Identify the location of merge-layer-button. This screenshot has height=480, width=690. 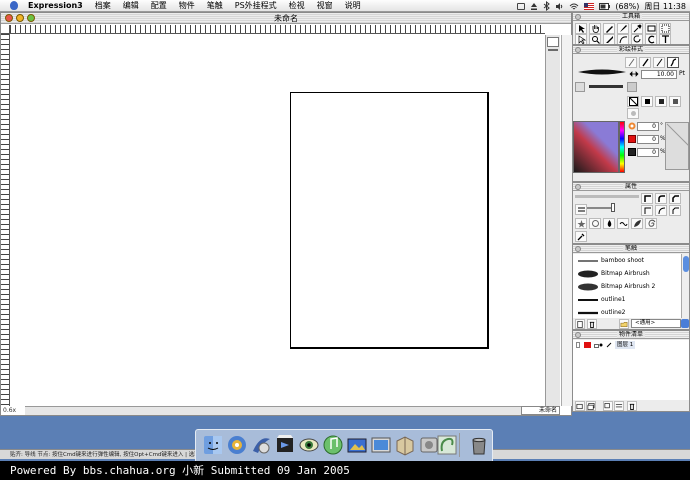
(619, 406).